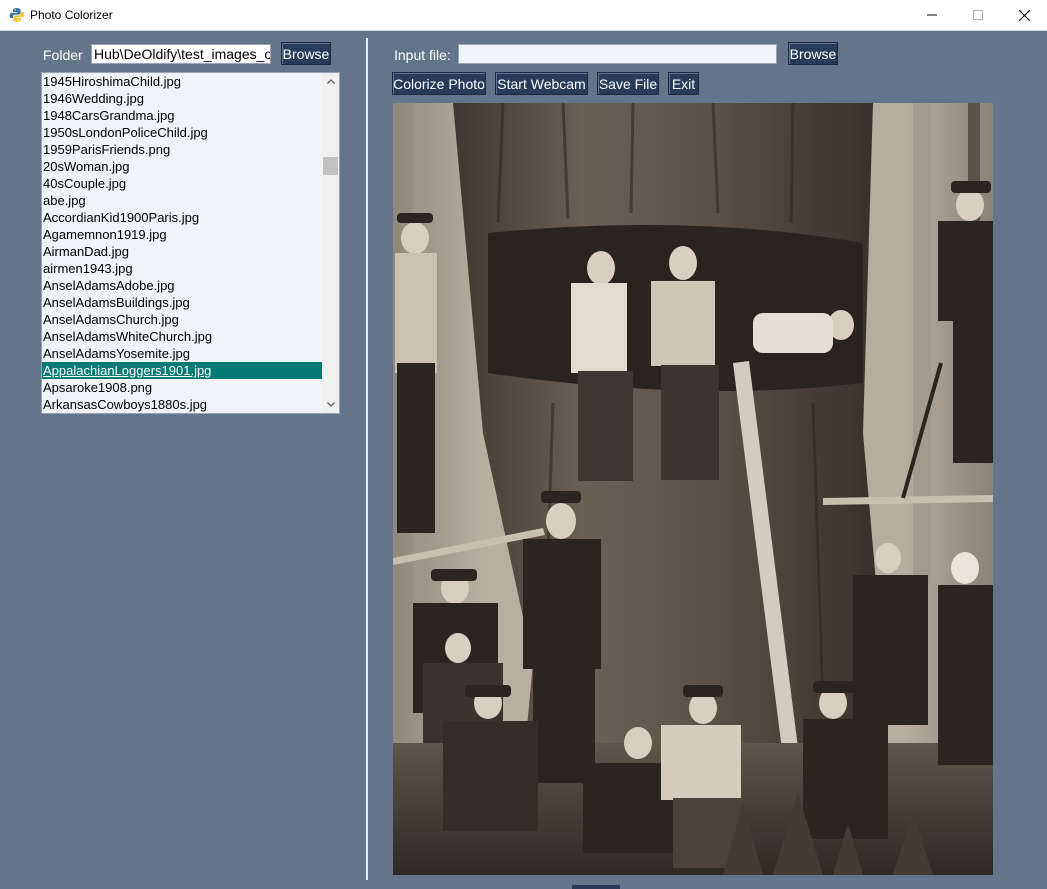  I want to click on chevron-down-icon, so click(330, 404).